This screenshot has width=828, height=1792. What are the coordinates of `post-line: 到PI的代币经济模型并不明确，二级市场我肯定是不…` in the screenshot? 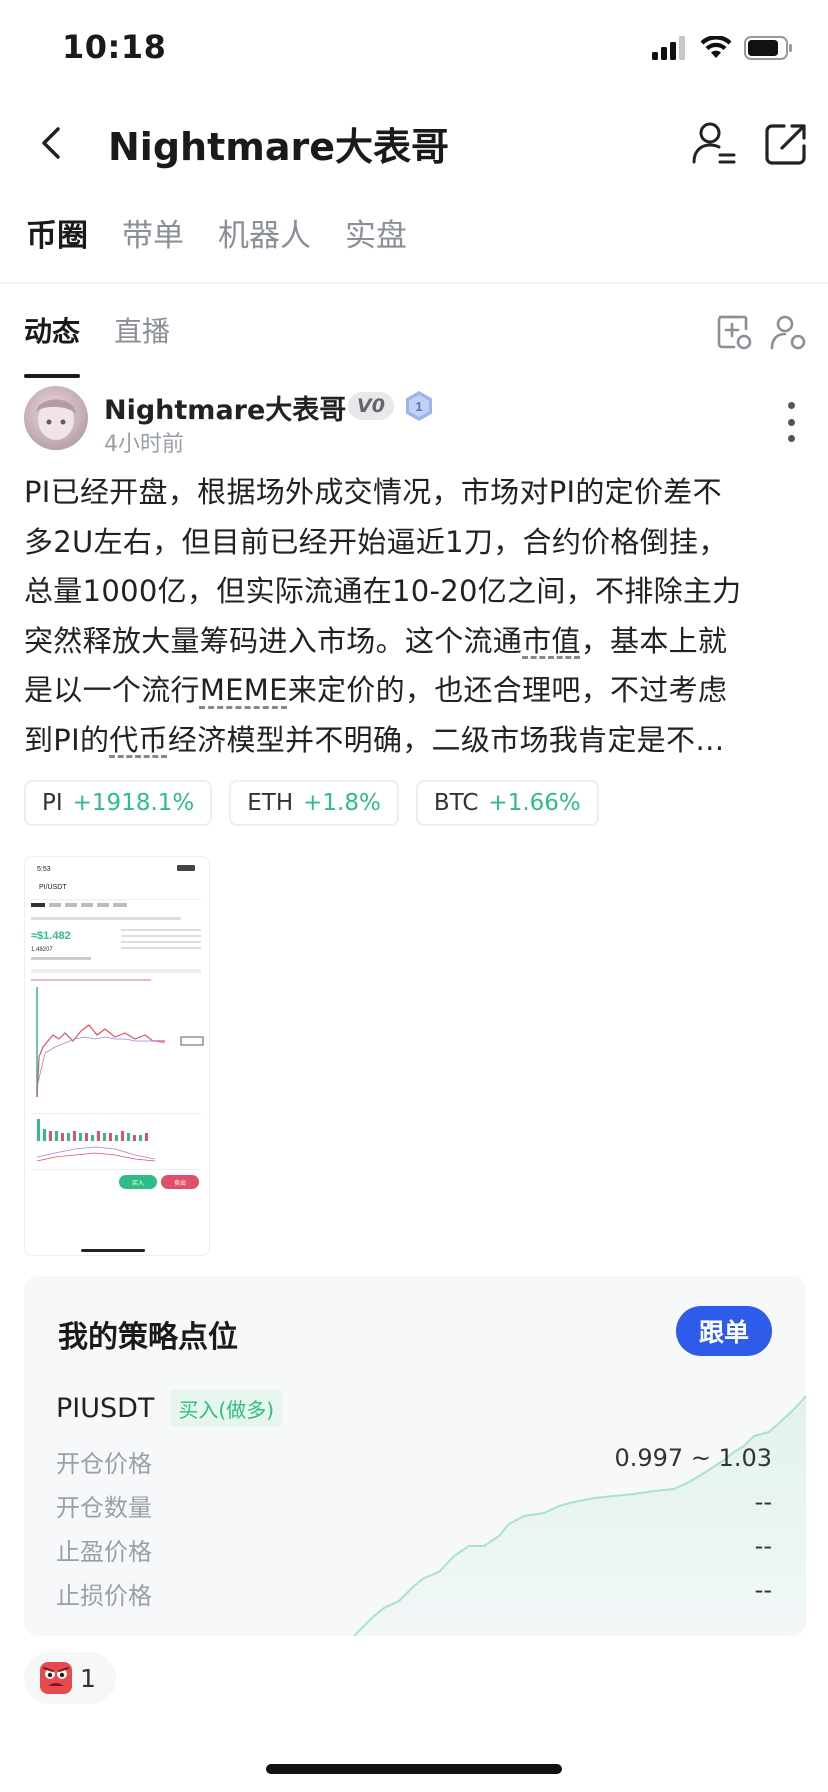 It's located at (416, 741).